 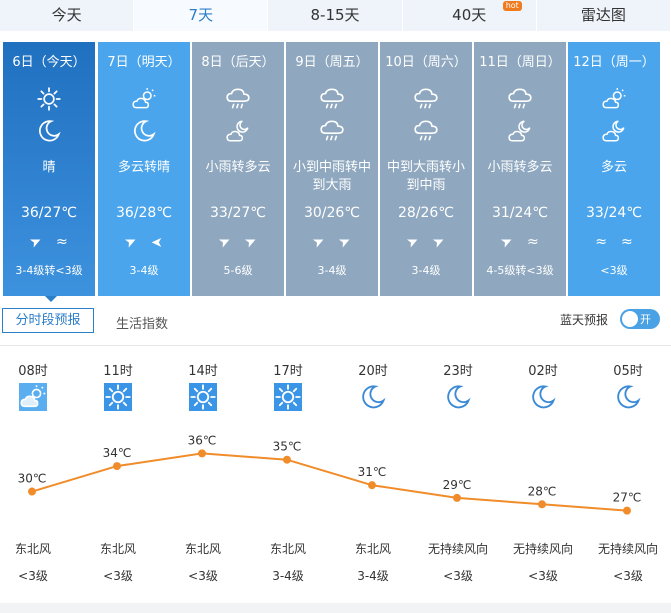 I want to click on day-temp: 33/24℃, so click(x=614, y=213).